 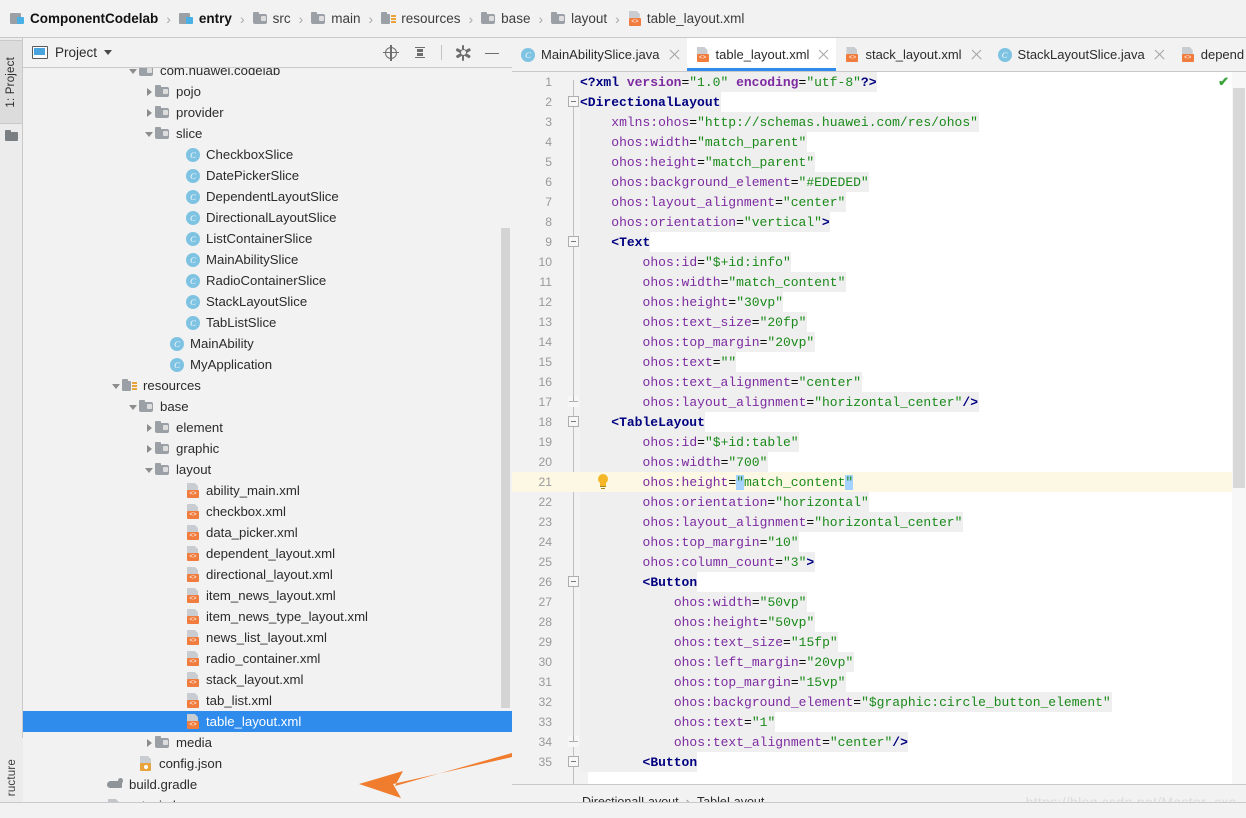 What do you see at coordinates (267, 364) in the screenshot?
I see `tree-item: C MyApplication` at bounding box center [267, 364].